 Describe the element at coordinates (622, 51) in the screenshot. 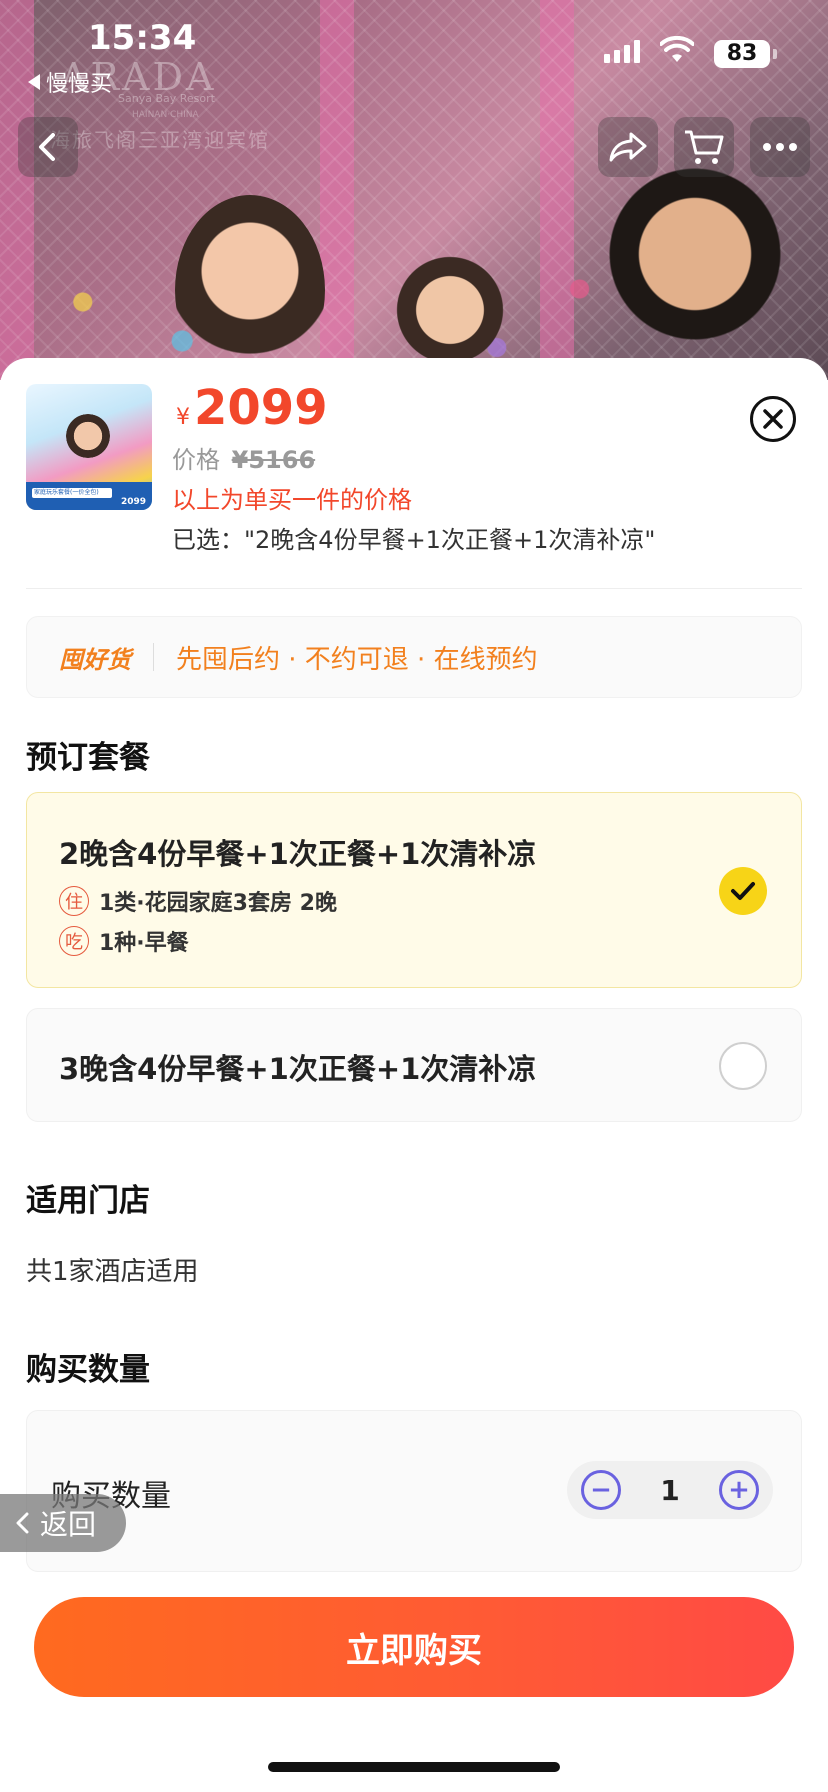

I see `cellular-signal-icon` at that location.